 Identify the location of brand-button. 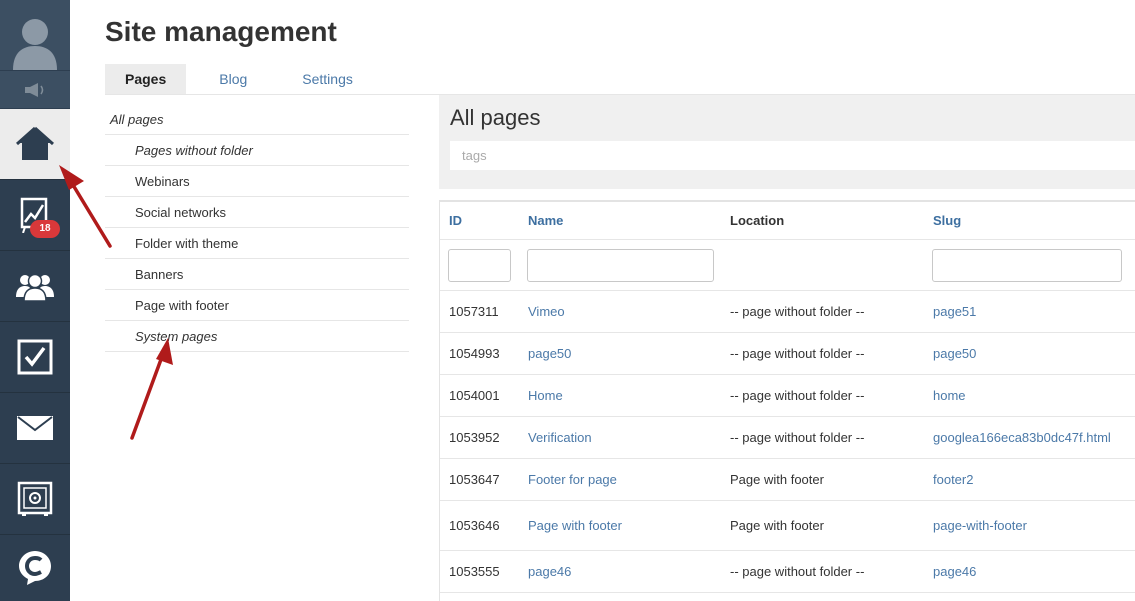
(35, 567).